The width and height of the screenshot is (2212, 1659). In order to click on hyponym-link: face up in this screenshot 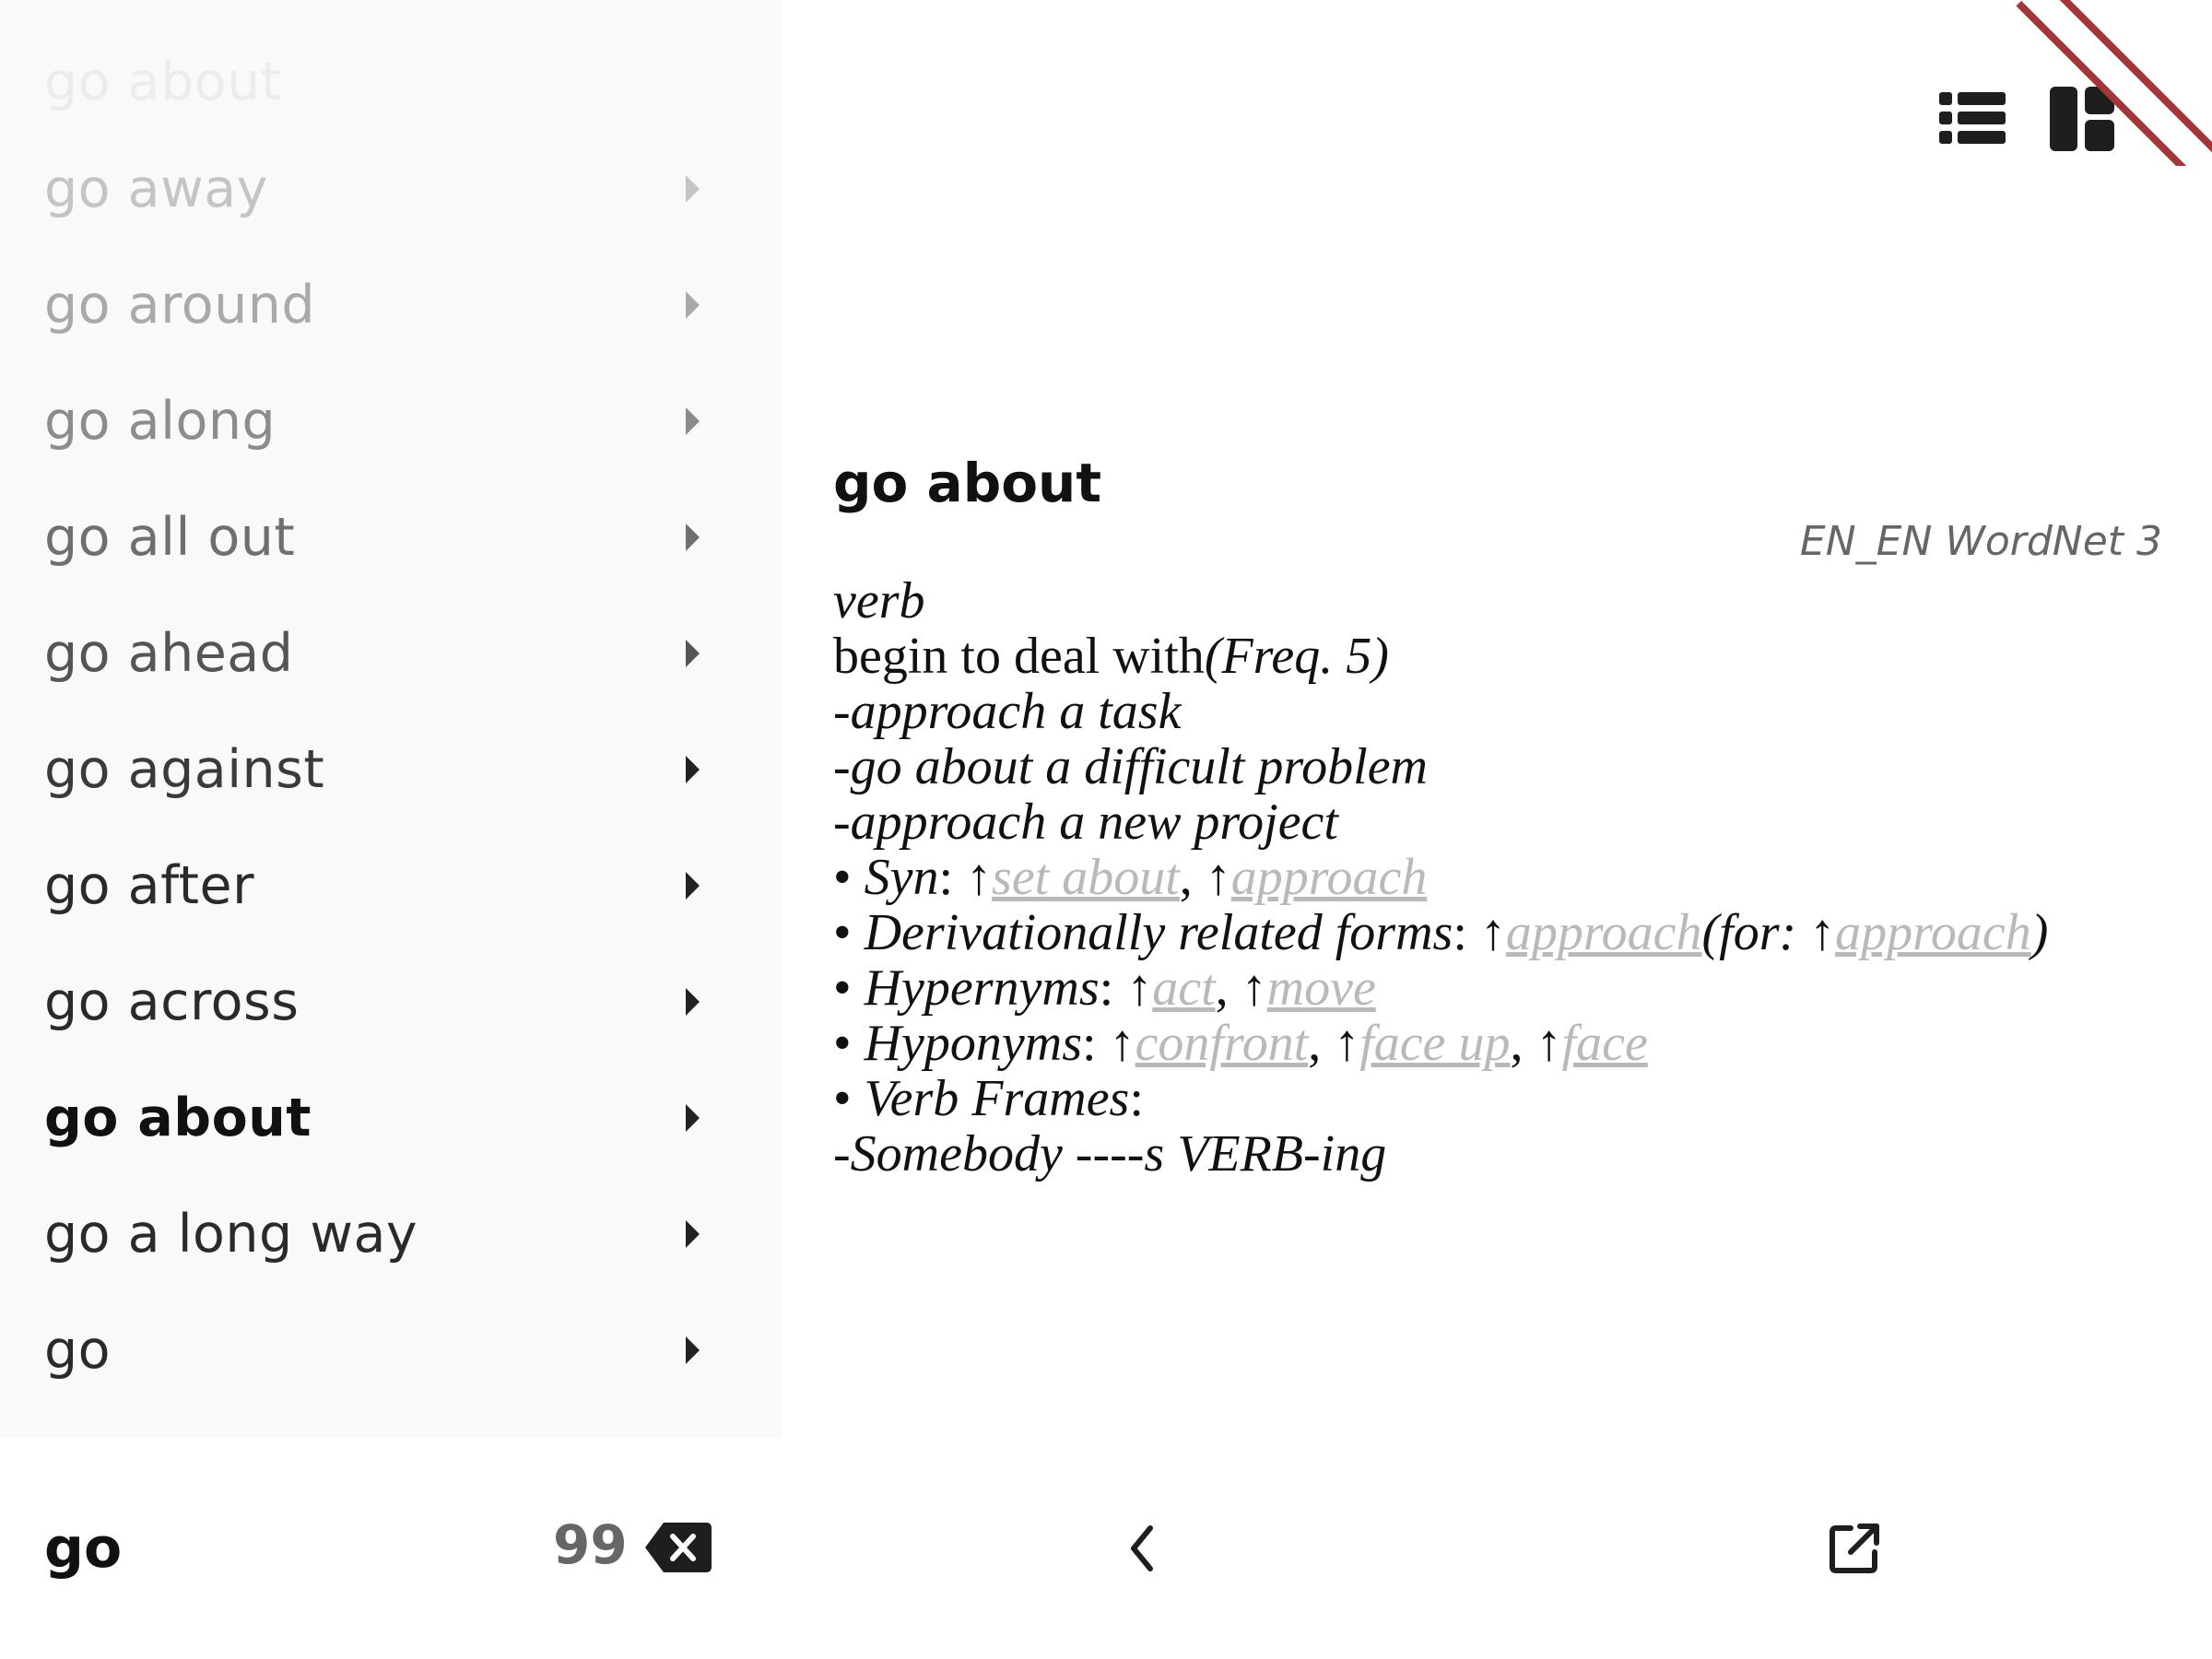, I will do `click(1434, 1043)`.